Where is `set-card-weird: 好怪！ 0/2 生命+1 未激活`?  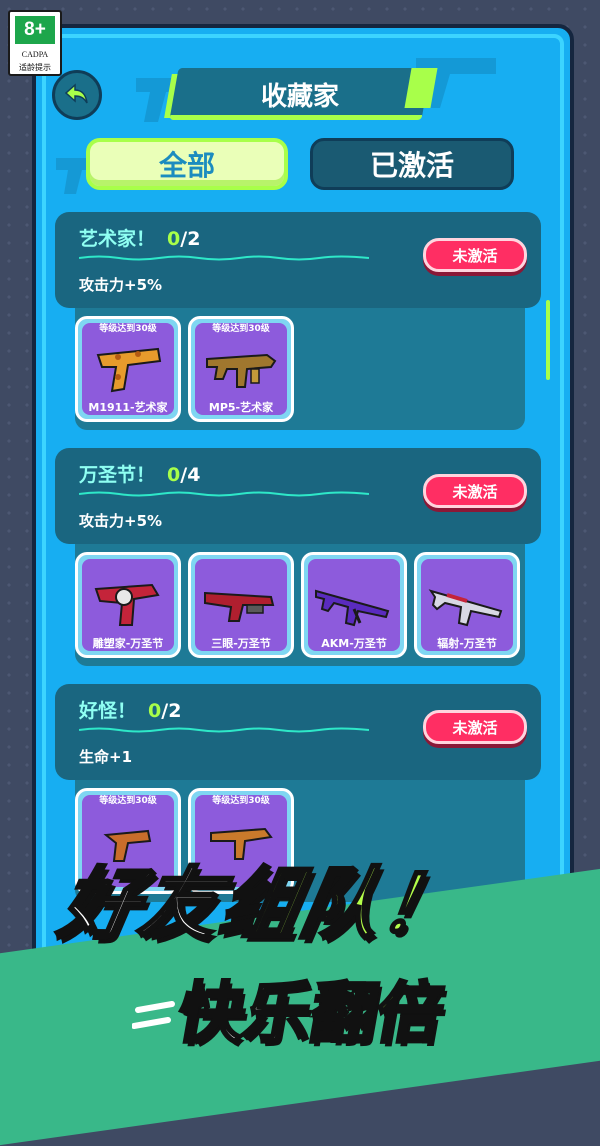
set-card-weird: 好怪！ 0/2 生命+1 未激活 is located at coordinates (298, 732).